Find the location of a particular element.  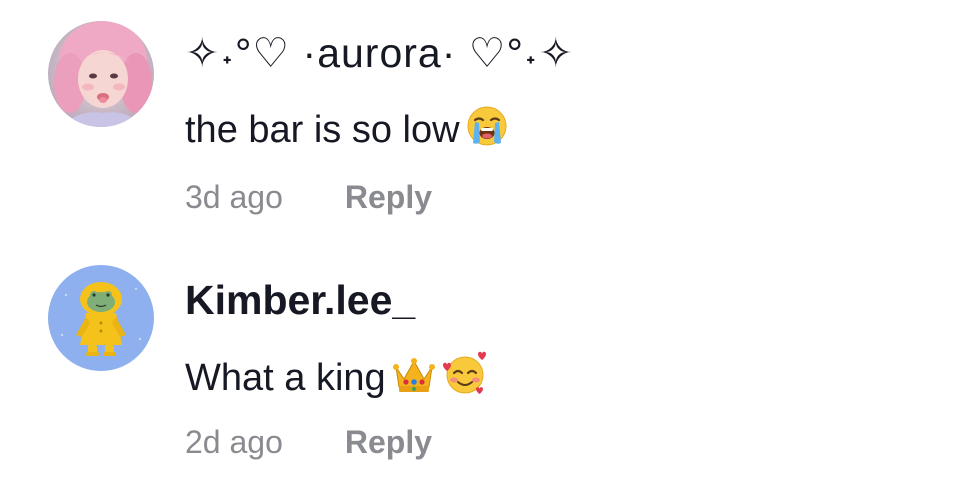

loudly-crying-face-icon is located at coordinates (487, 131).